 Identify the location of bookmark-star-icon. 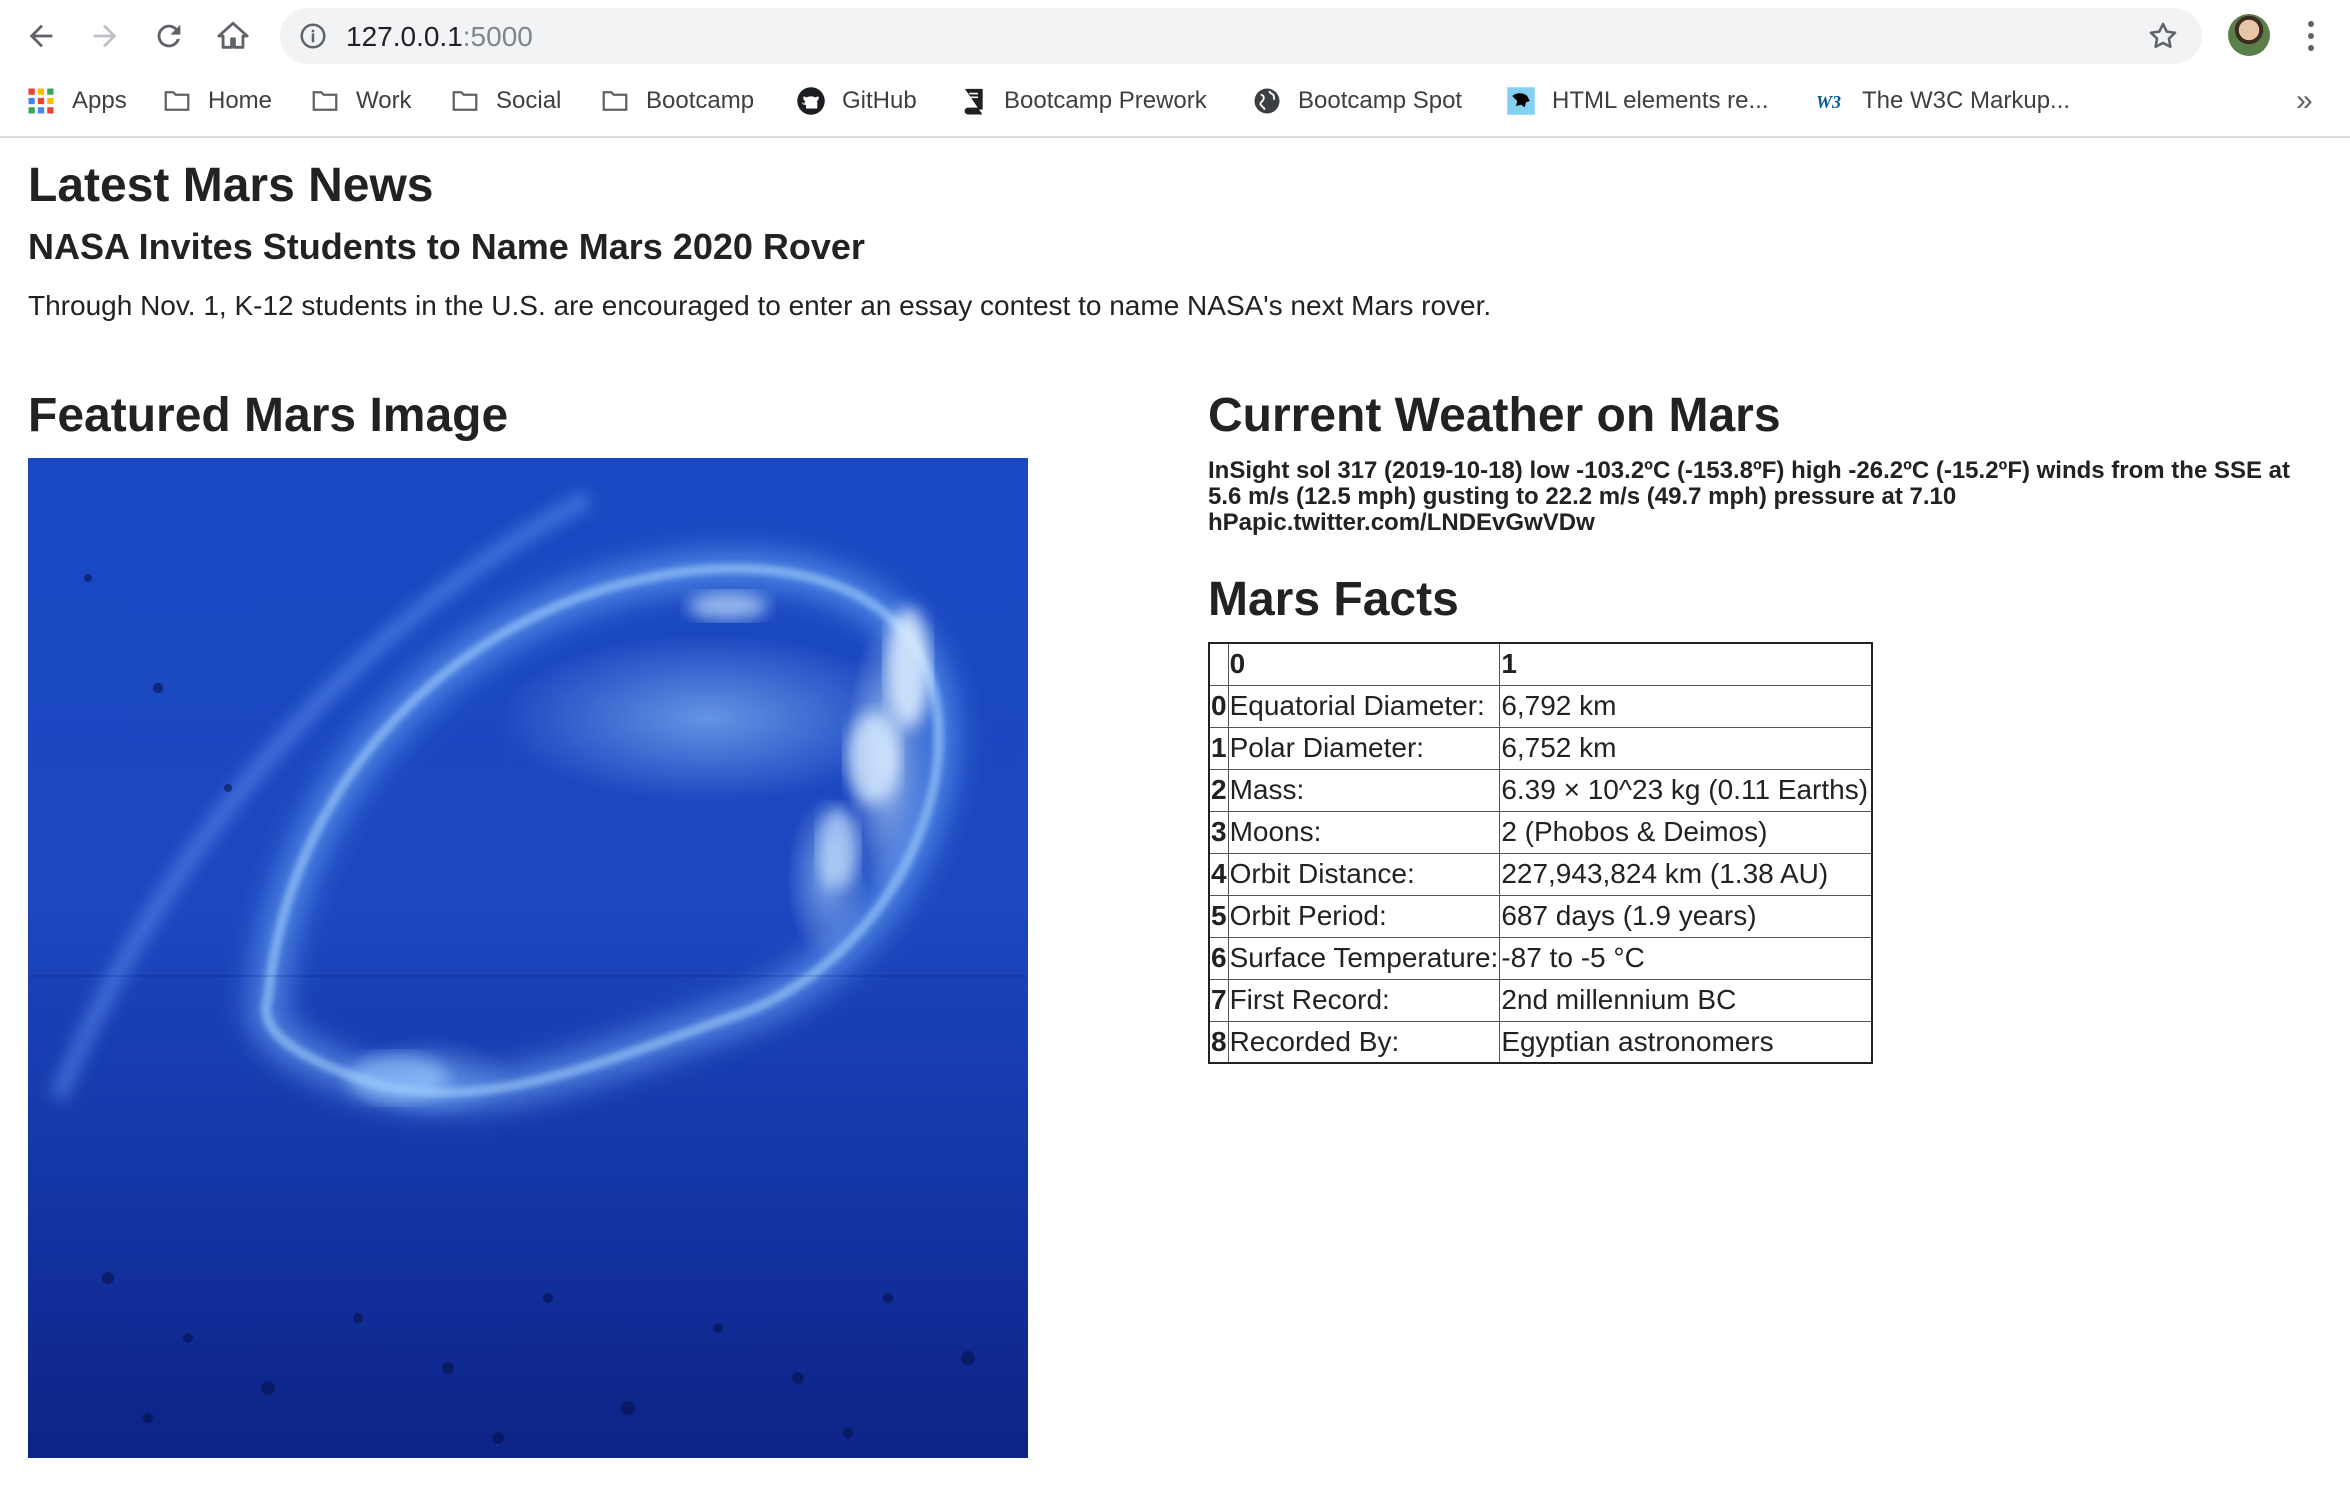
(2163, 36).